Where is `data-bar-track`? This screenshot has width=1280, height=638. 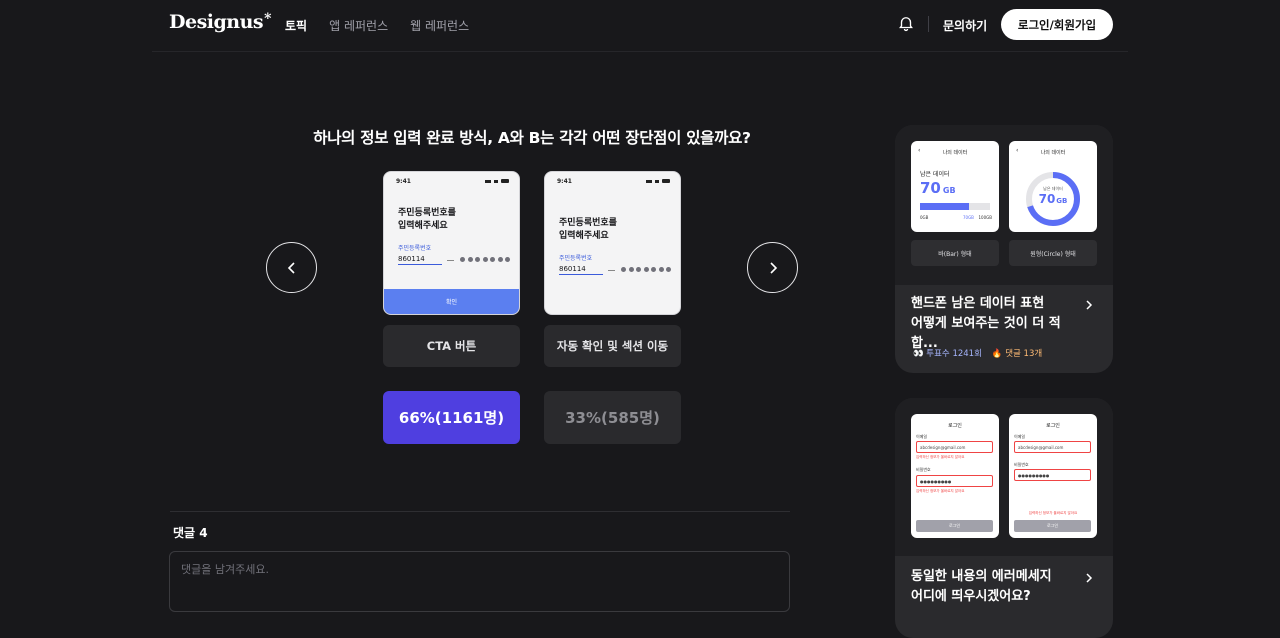
data-bar-track is located at coordinates (955, 206).